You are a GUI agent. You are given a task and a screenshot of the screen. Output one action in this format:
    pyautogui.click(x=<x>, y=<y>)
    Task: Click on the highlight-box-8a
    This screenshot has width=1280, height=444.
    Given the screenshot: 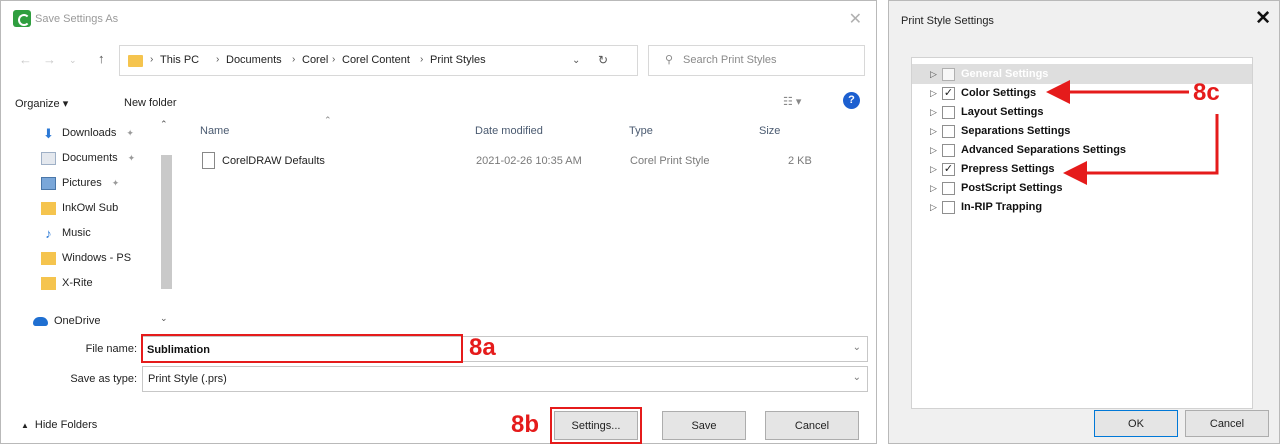 What is the action you would take?
    pyautogui.click(x=302, y=348)
    